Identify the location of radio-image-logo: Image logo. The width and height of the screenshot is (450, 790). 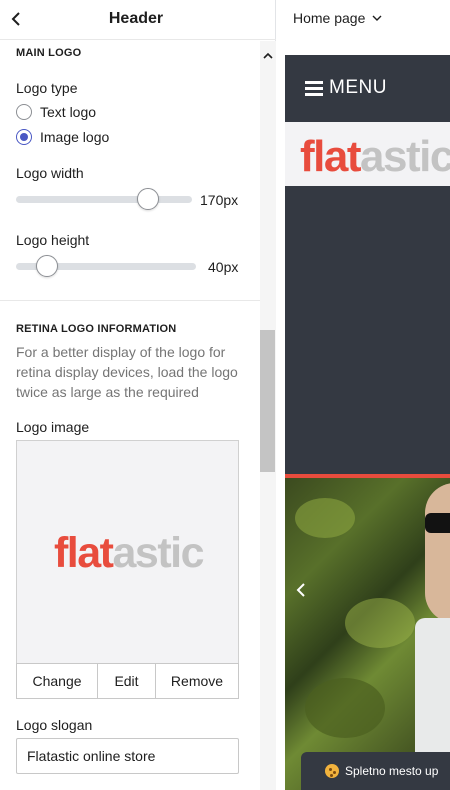
(62, 137).